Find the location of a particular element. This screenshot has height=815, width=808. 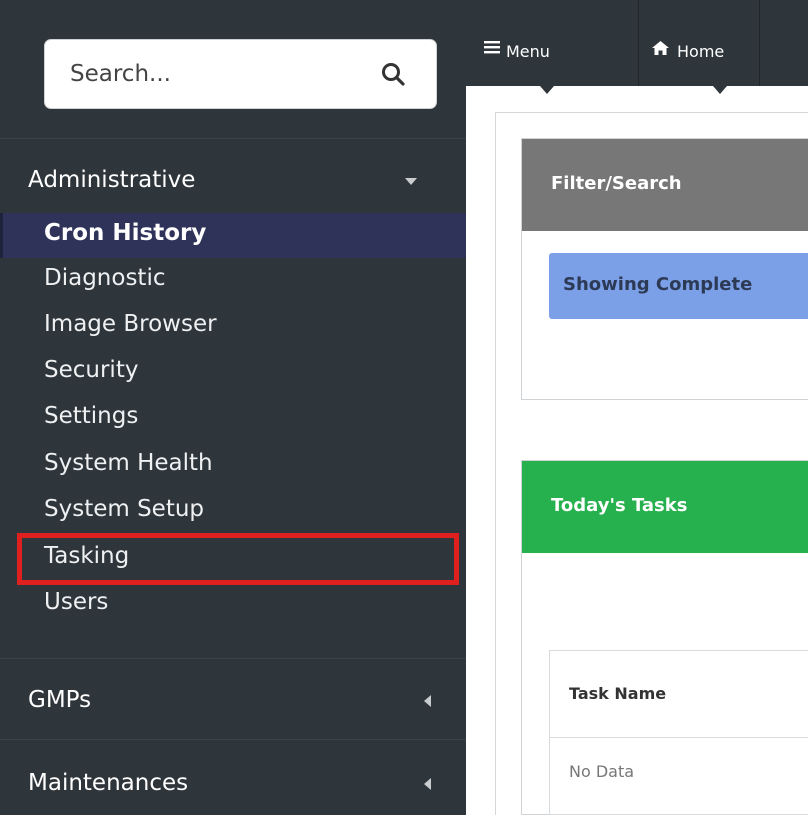

sidebar-item-tasking: Tasking is located at coordinates (233, 558).